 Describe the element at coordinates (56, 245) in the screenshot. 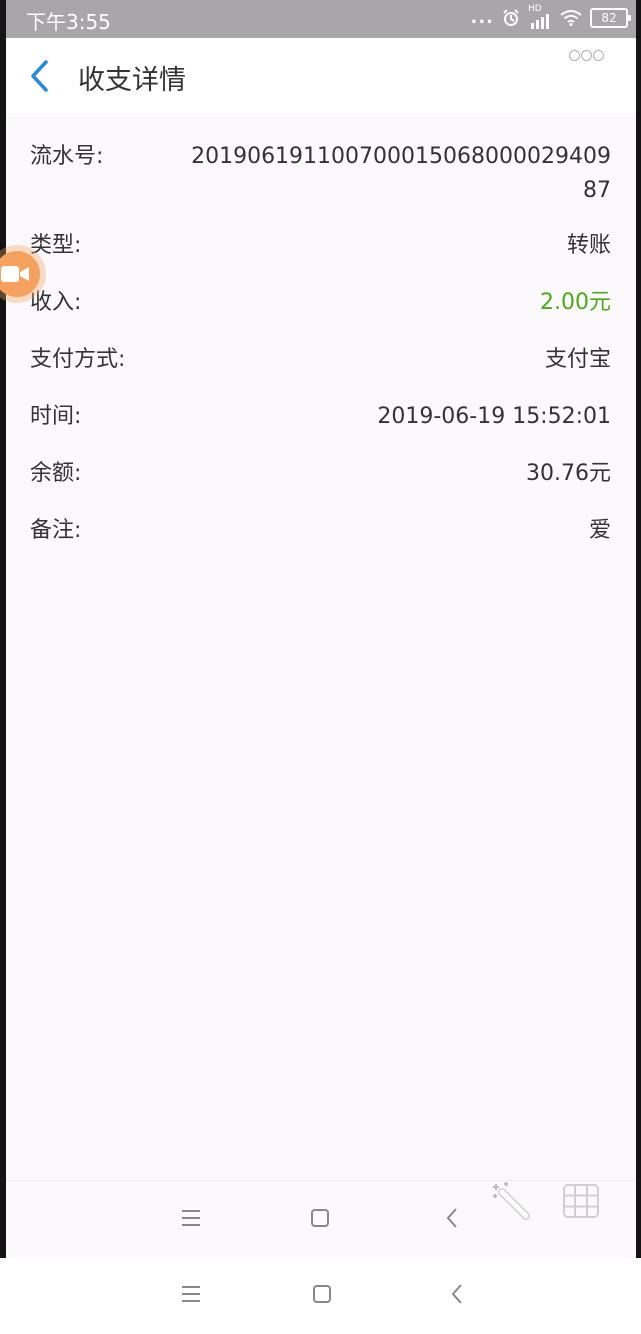

I see `detail-label: 类型:` at that location.